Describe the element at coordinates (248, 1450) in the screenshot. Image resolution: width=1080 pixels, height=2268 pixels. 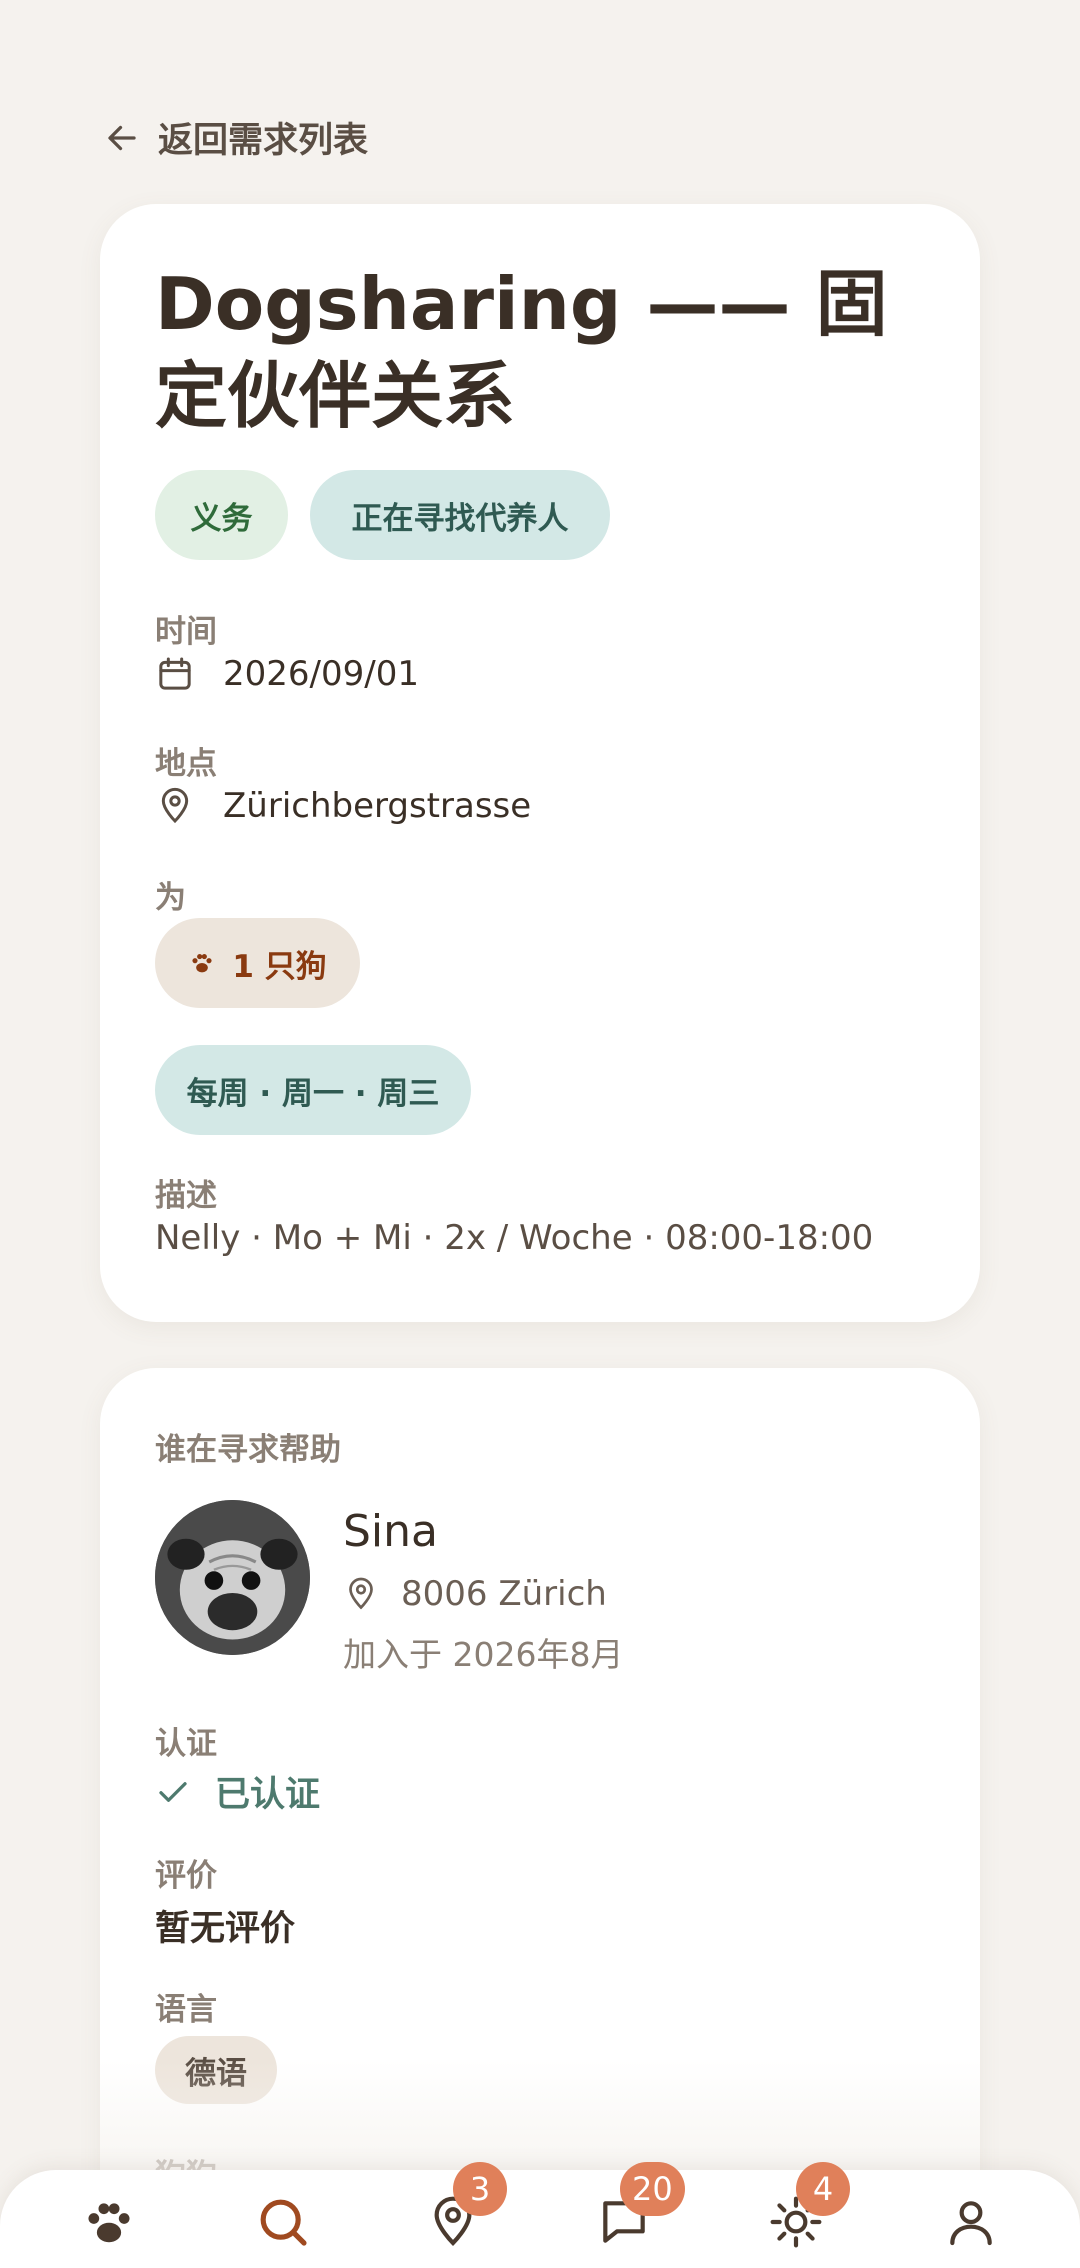
I see `requester-section-label: 谁在寻求帮助` at that location.